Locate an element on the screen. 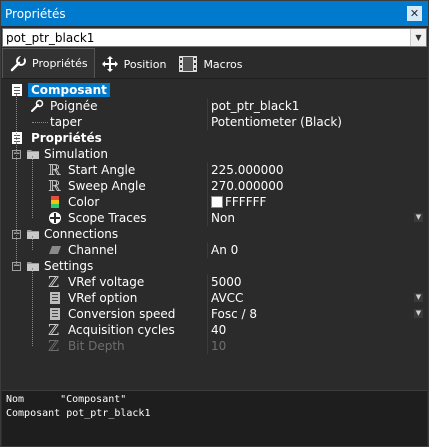 Image resolution: width=429 pixels, height=447 pixels. description-line: Nom "Composant" is located at coordinates (214, 401).